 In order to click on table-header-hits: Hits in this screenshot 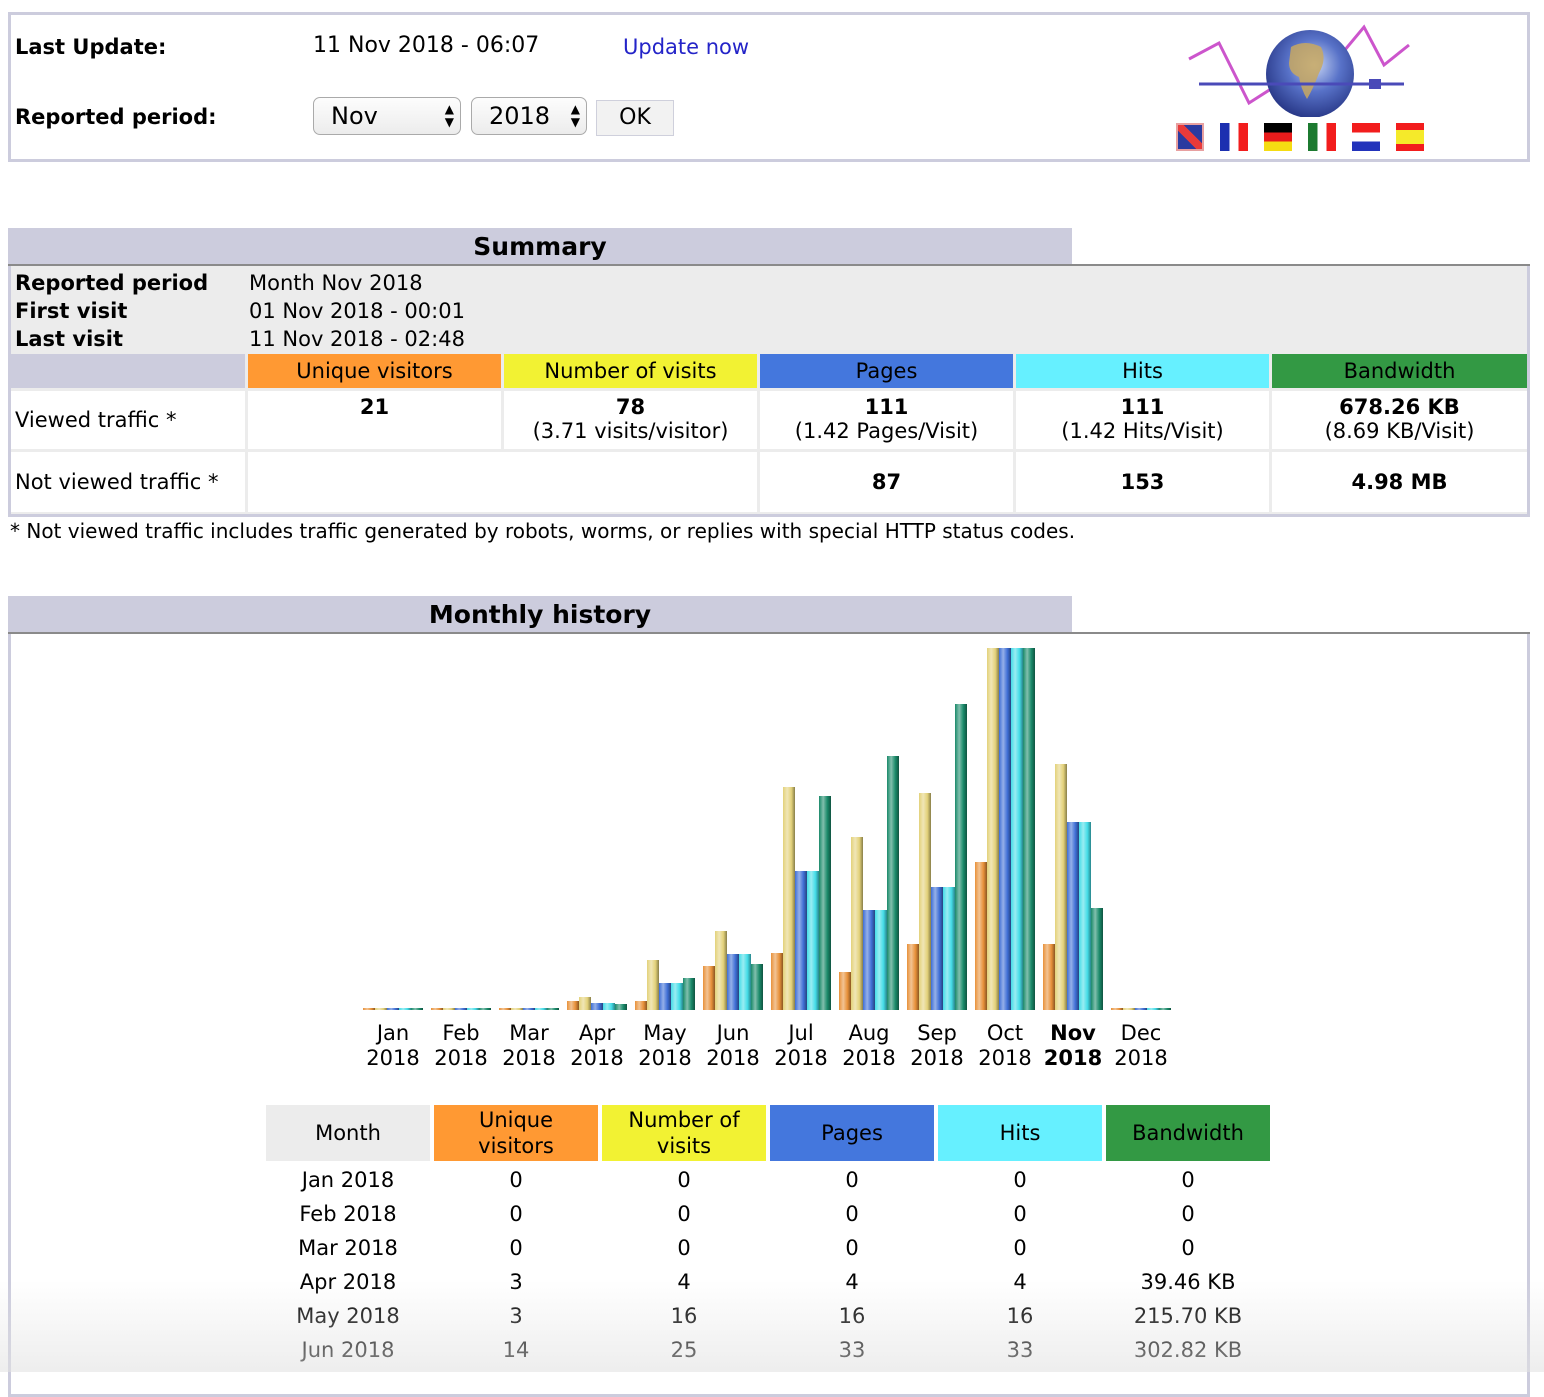, I will do `click(1020, 1133)`.